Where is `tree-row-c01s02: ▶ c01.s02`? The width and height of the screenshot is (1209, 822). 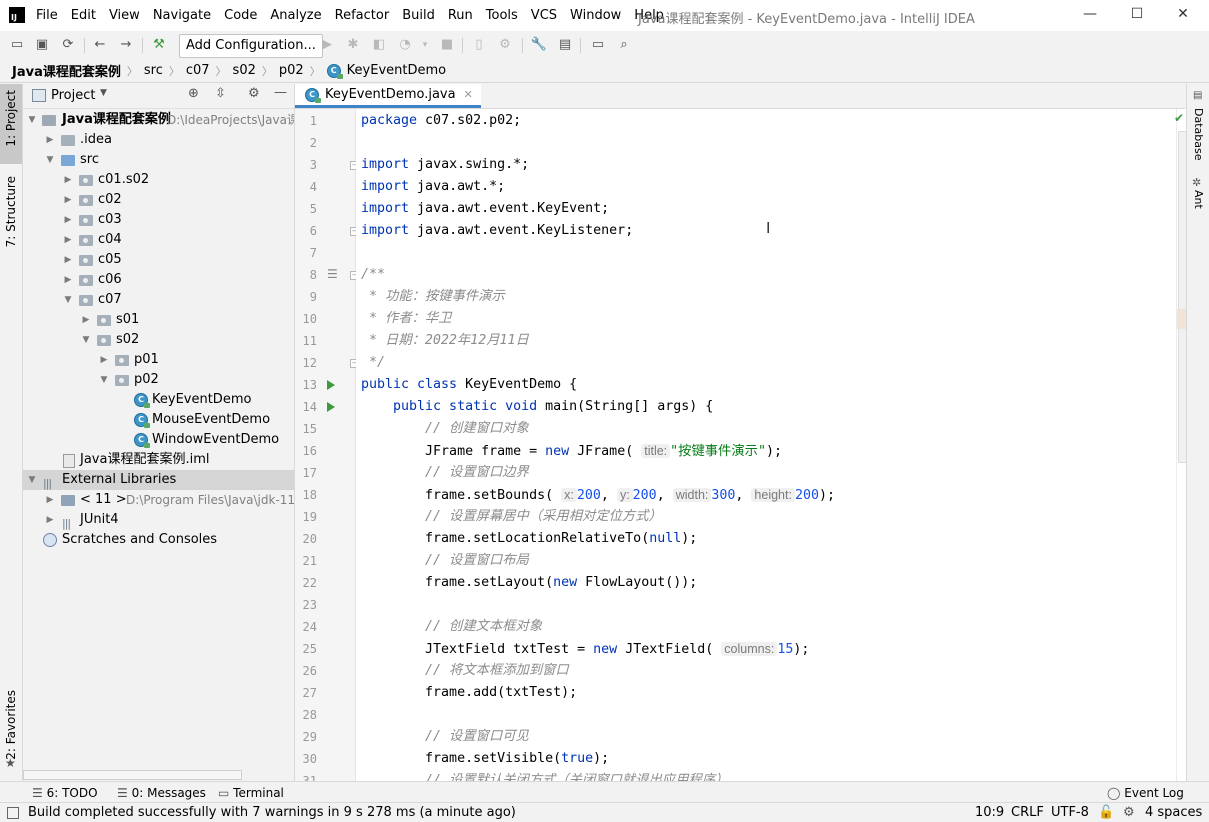
tree-row-c01s02: ▶ c01.s02 is located at coordinates (158, 180).